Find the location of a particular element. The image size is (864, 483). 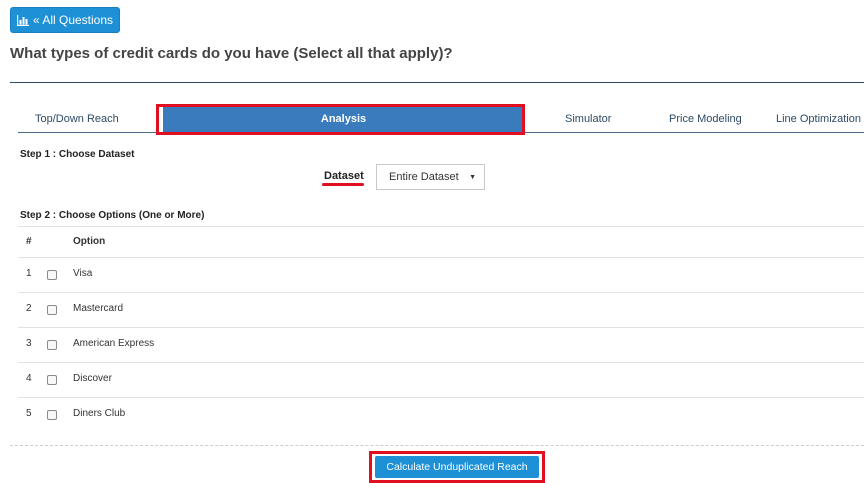

option-label: Diners Club is located at coordinates (99, 413).